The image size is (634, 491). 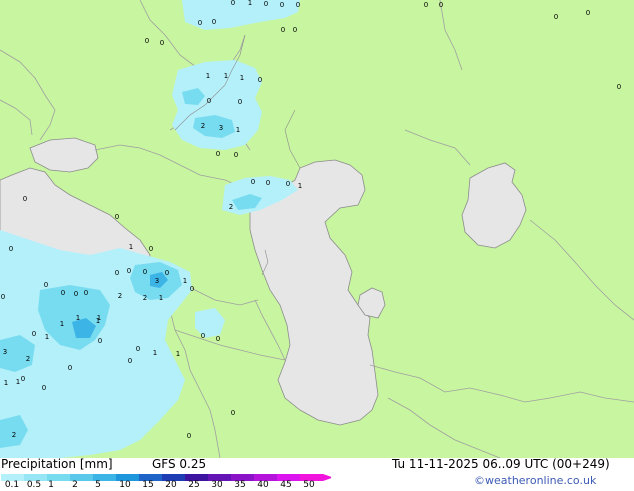 What do you see at coordinates (51, 485) in the screenshot?
I see `legend-label: 1` at bounding box center [51, 485].